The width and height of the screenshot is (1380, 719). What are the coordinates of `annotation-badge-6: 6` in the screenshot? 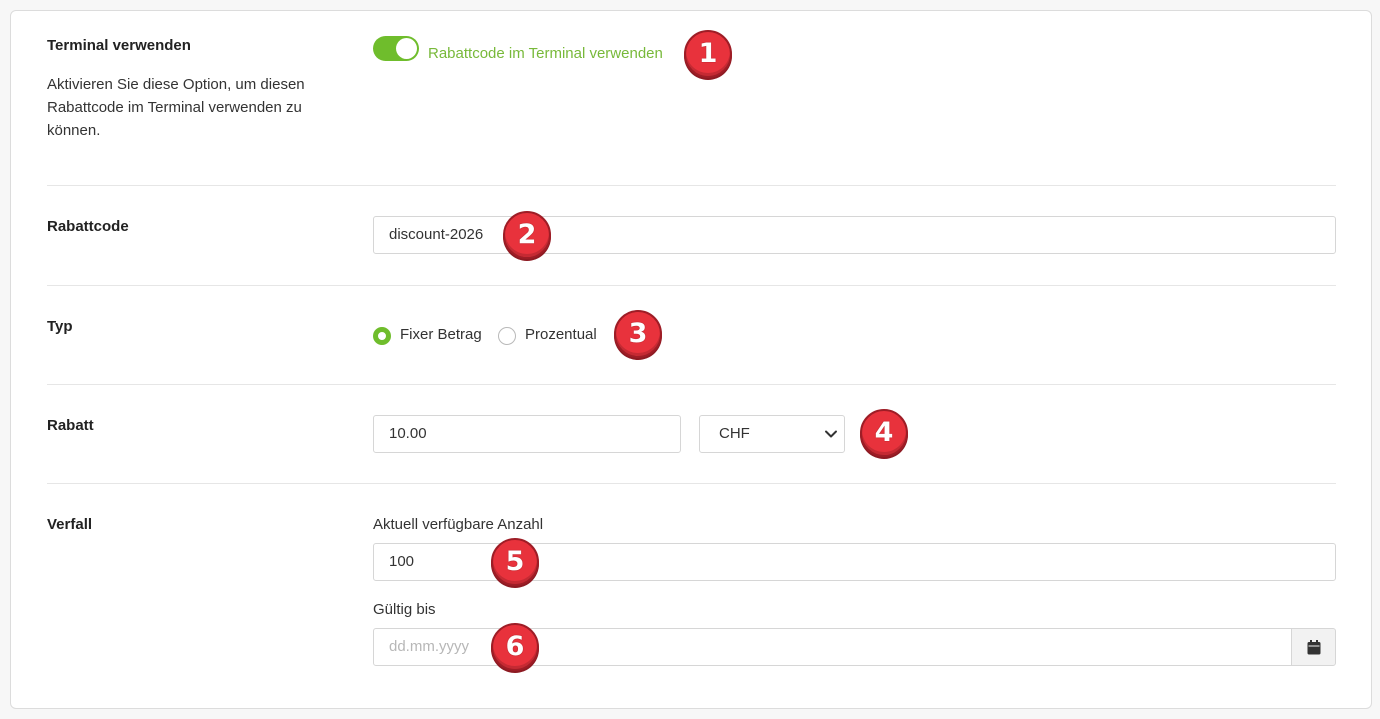 It's located at (515, 647).